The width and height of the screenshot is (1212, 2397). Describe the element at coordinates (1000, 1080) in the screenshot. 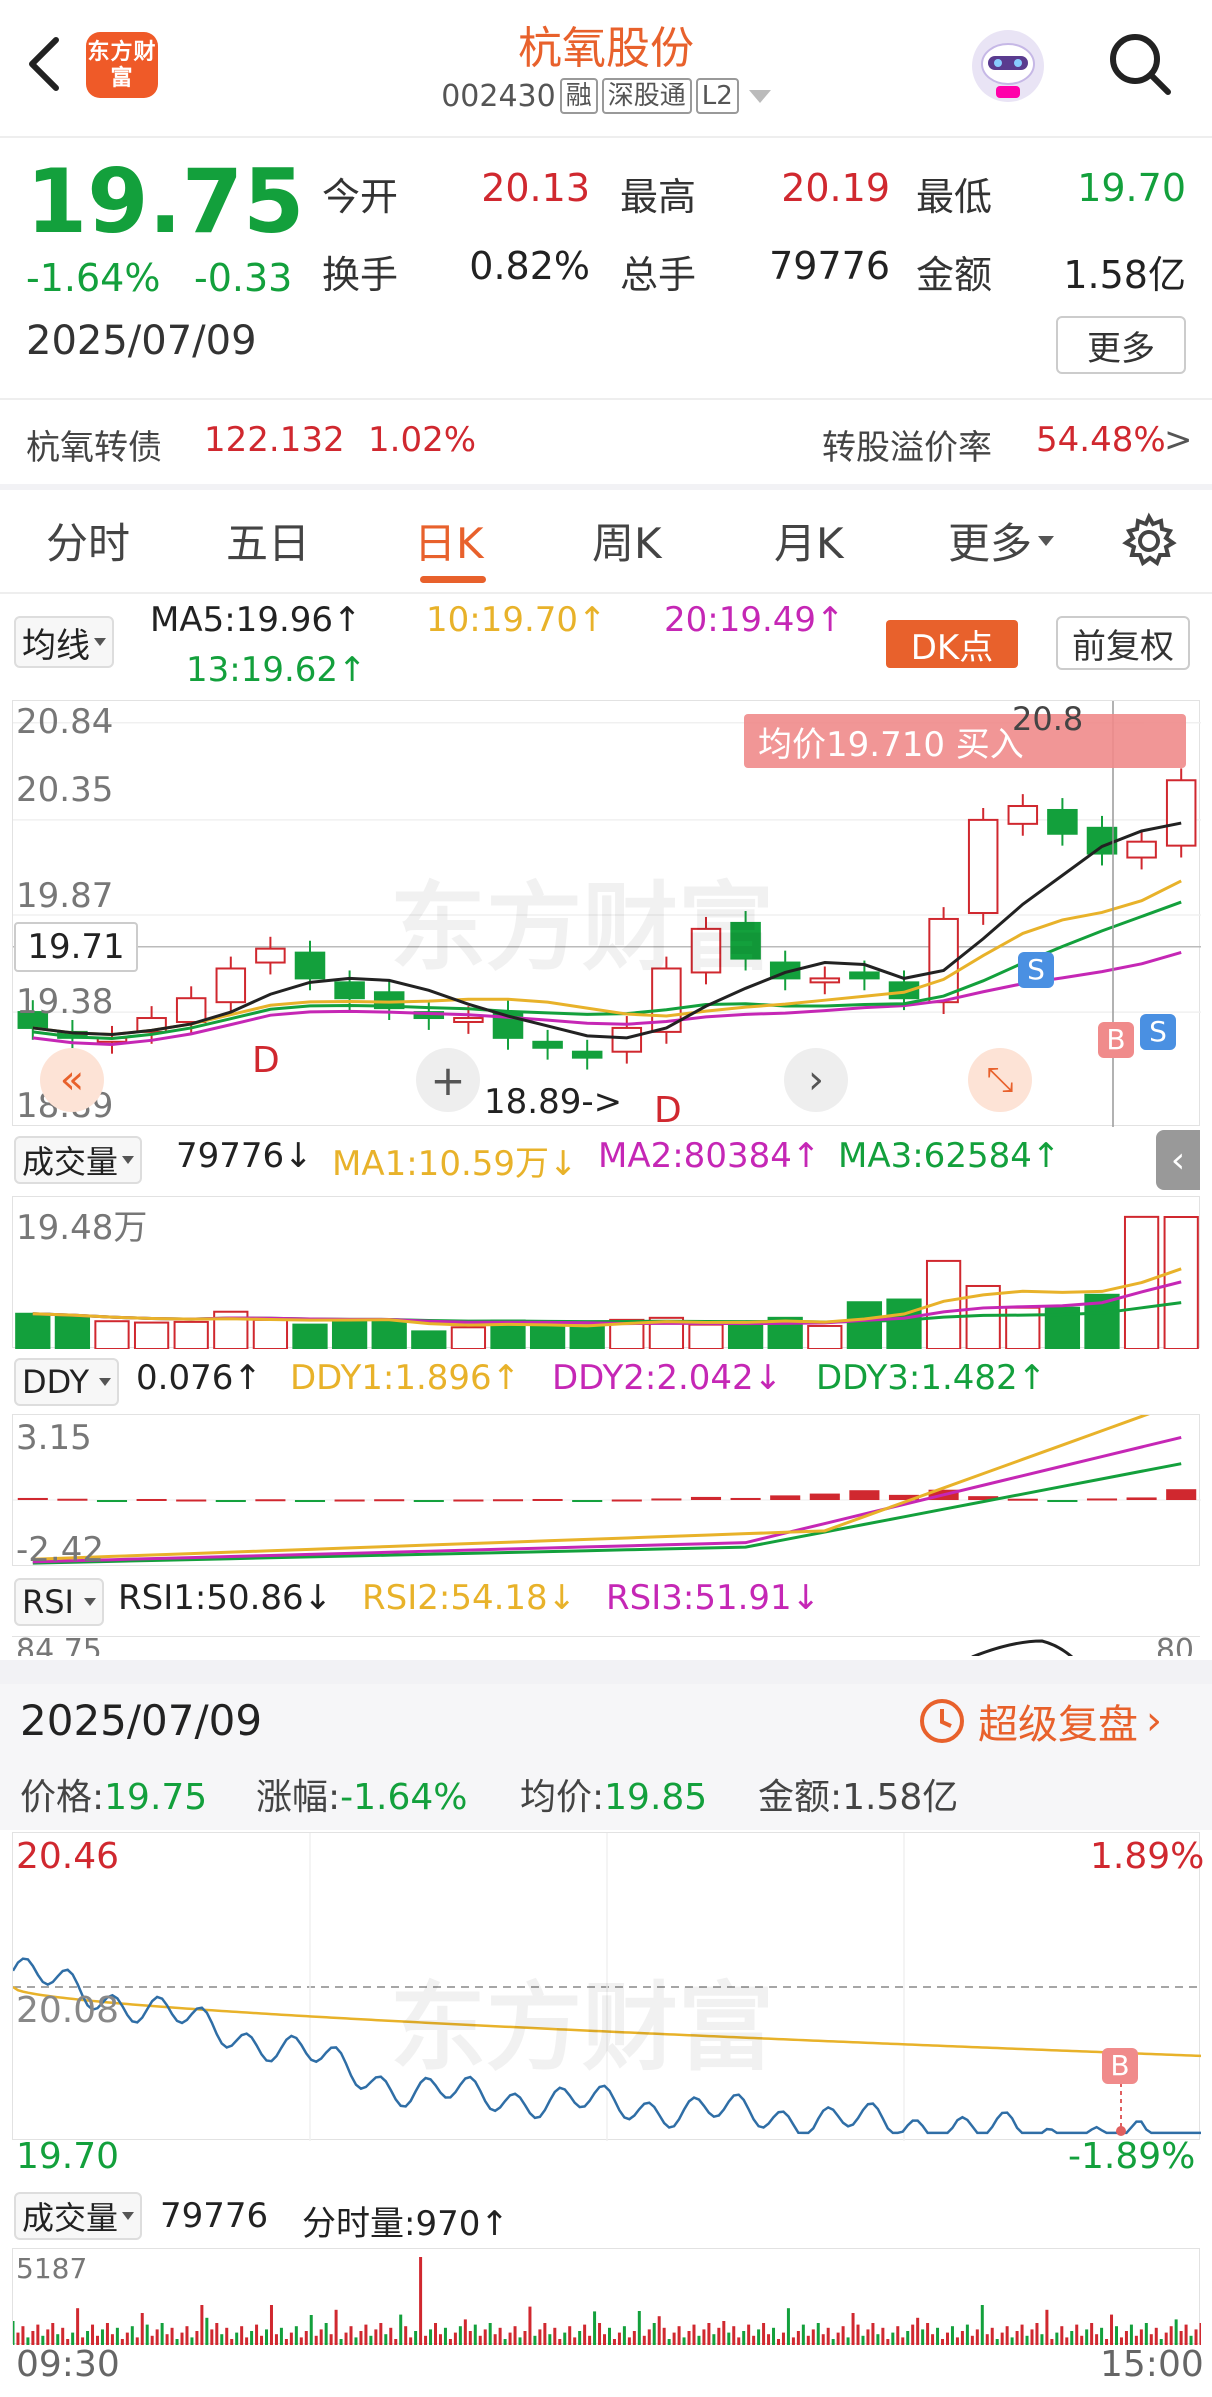

I see `fullscreen-icon: ⤡` at that location.